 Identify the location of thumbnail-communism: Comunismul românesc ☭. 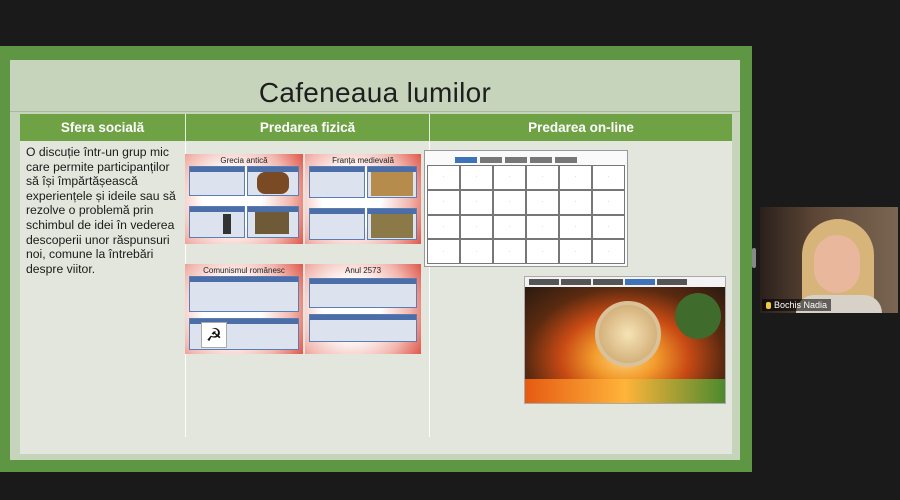
(244, 309).